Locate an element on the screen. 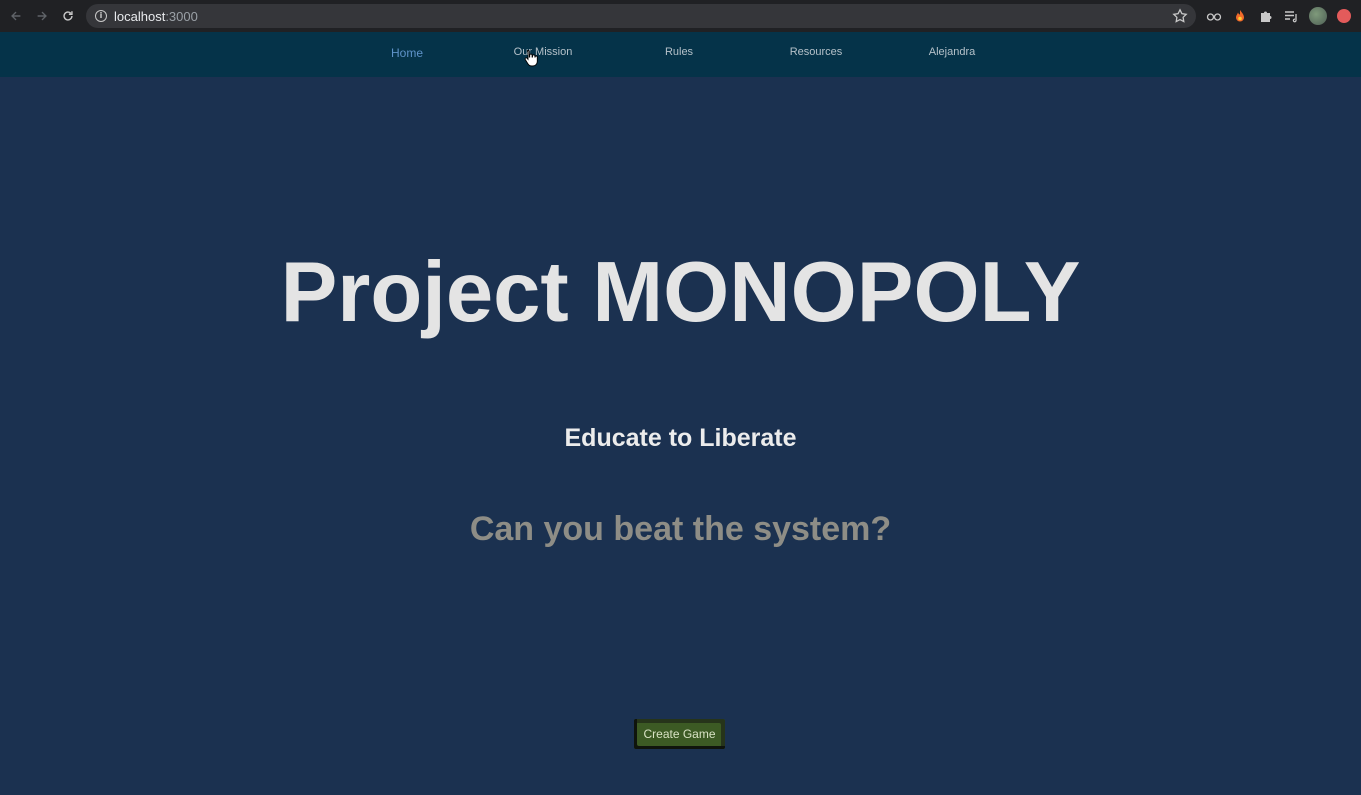 The width and height of the screenshot is (1361, 795). reload-icon is located at coordinates (68, 16).